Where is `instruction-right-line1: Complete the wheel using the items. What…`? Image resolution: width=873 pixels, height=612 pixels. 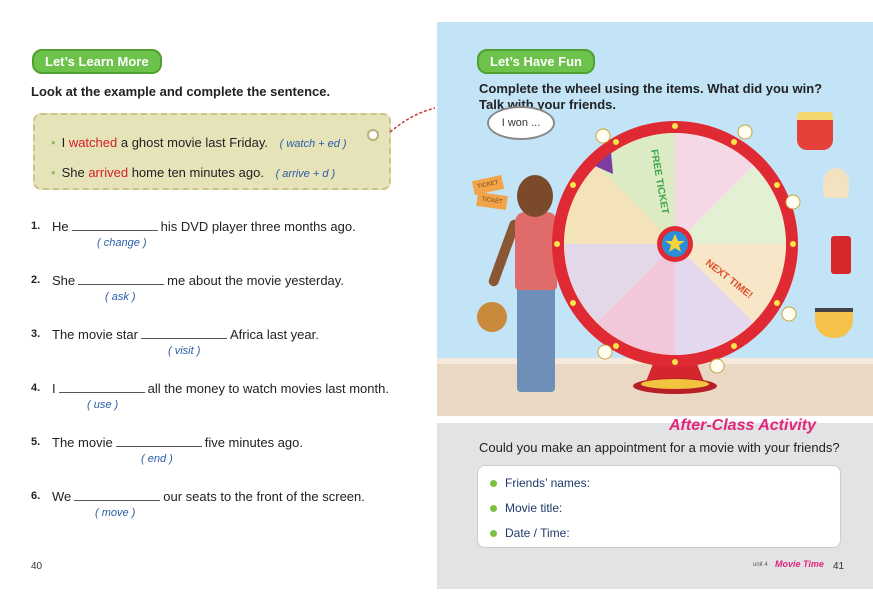
instruction-right-line1: Complete the wheel using the items. What… is located at coordinates (651, 88).